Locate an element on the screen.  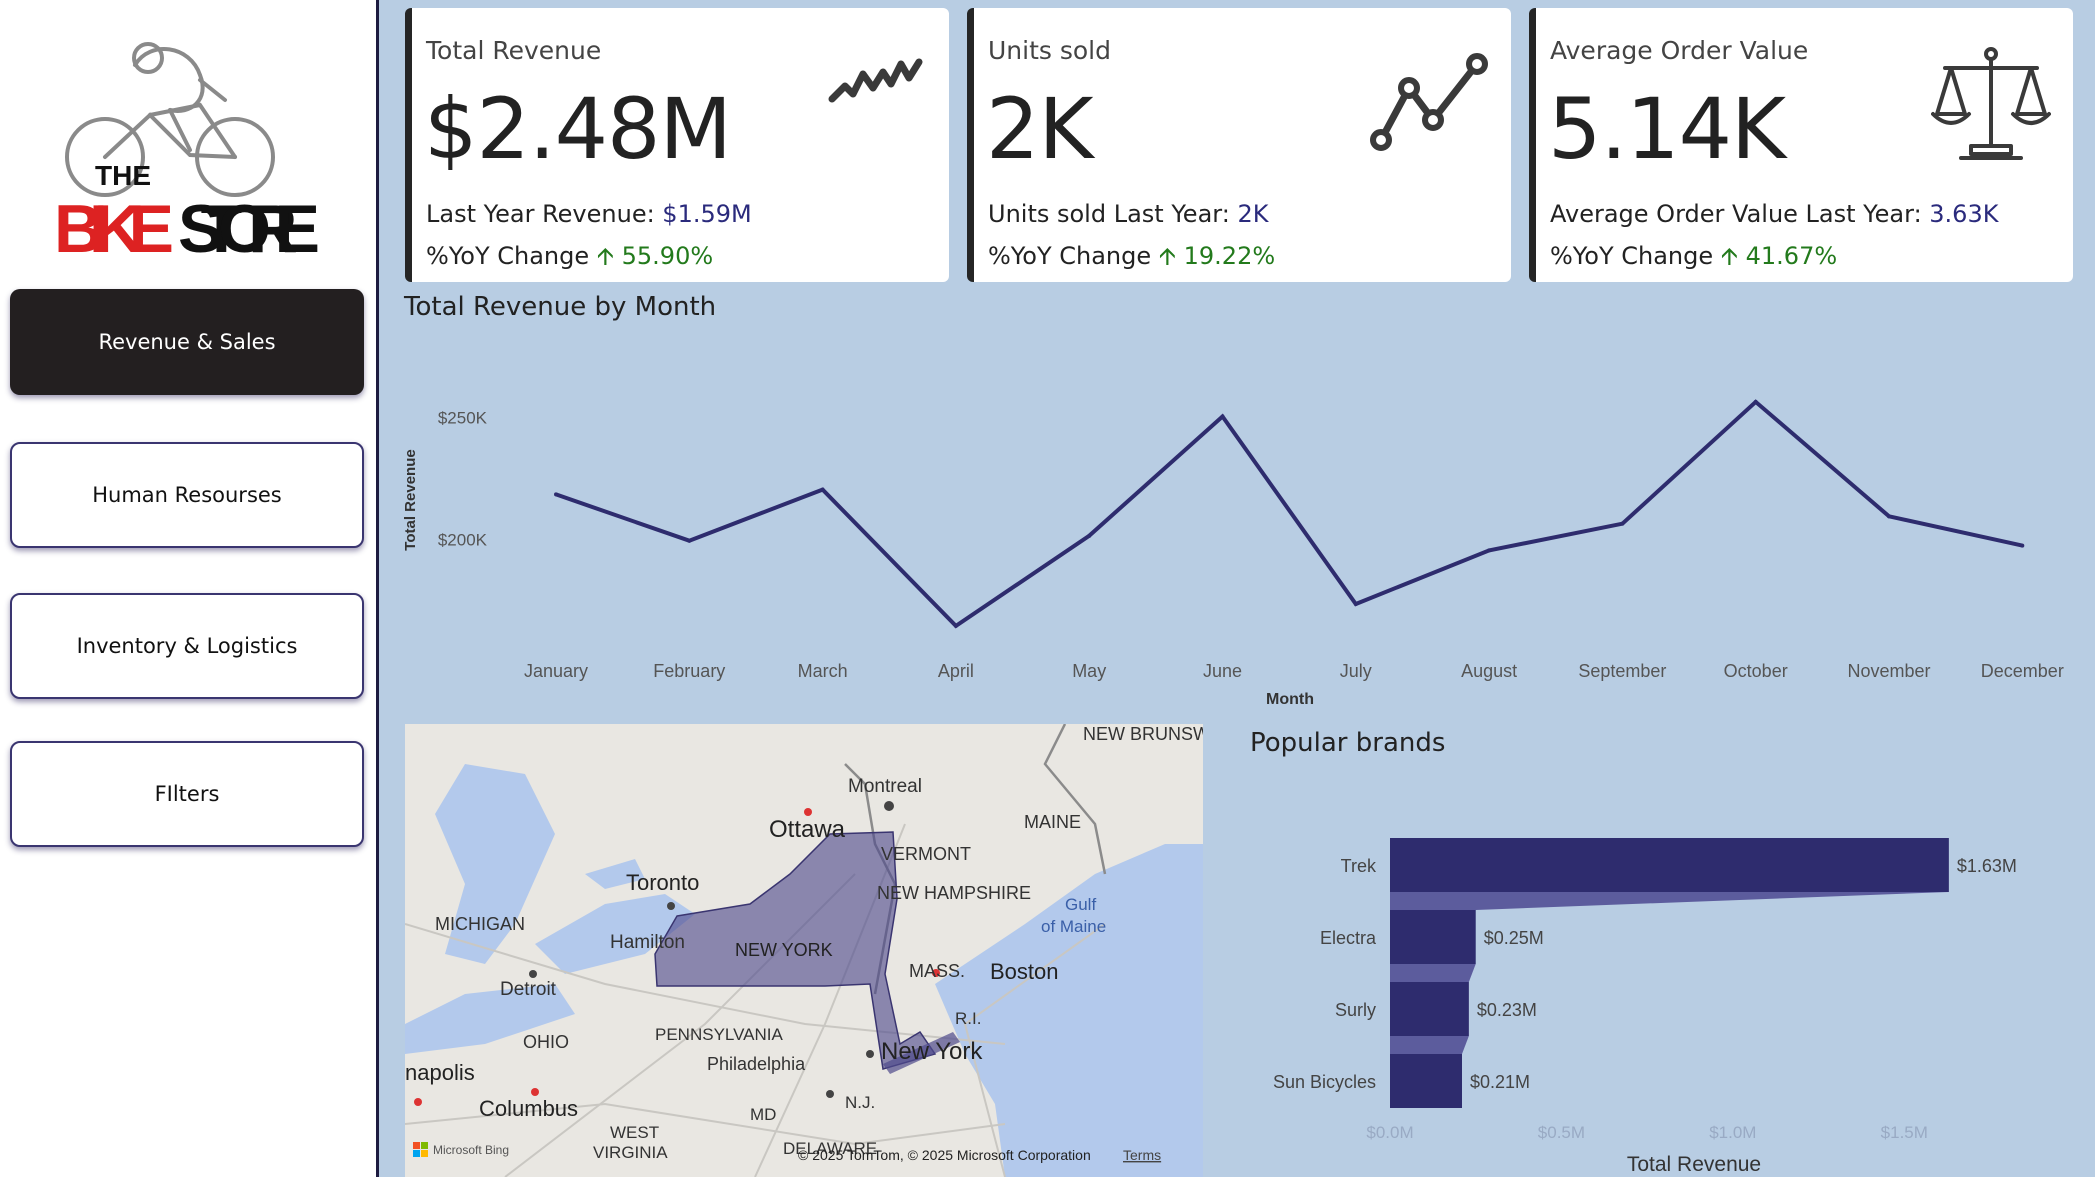
x-tick-label: November is located at coordinates (1888, 671).